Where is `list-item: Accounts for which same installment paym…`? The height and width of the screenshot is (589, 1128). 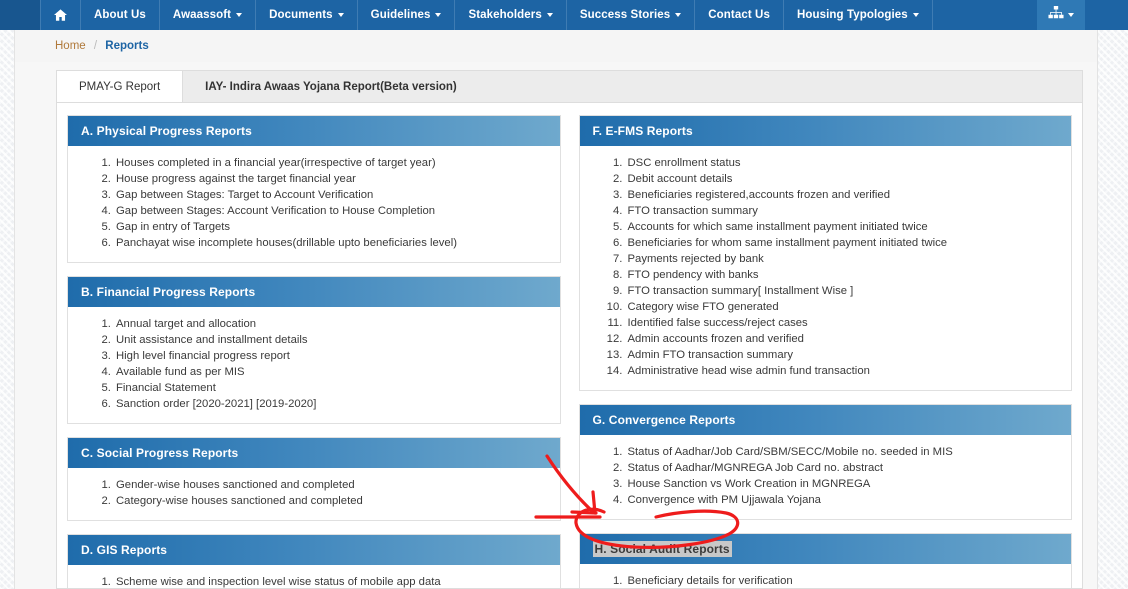
list-item: Accounts for which same installment paym… is located at coordinates (844, 227).